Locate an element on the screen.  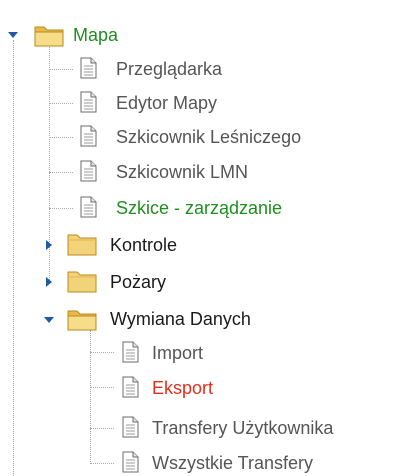
tree-item-szkice-zarzadzanie: Szkice - zarządzanie is located at coordinates (199, 208).